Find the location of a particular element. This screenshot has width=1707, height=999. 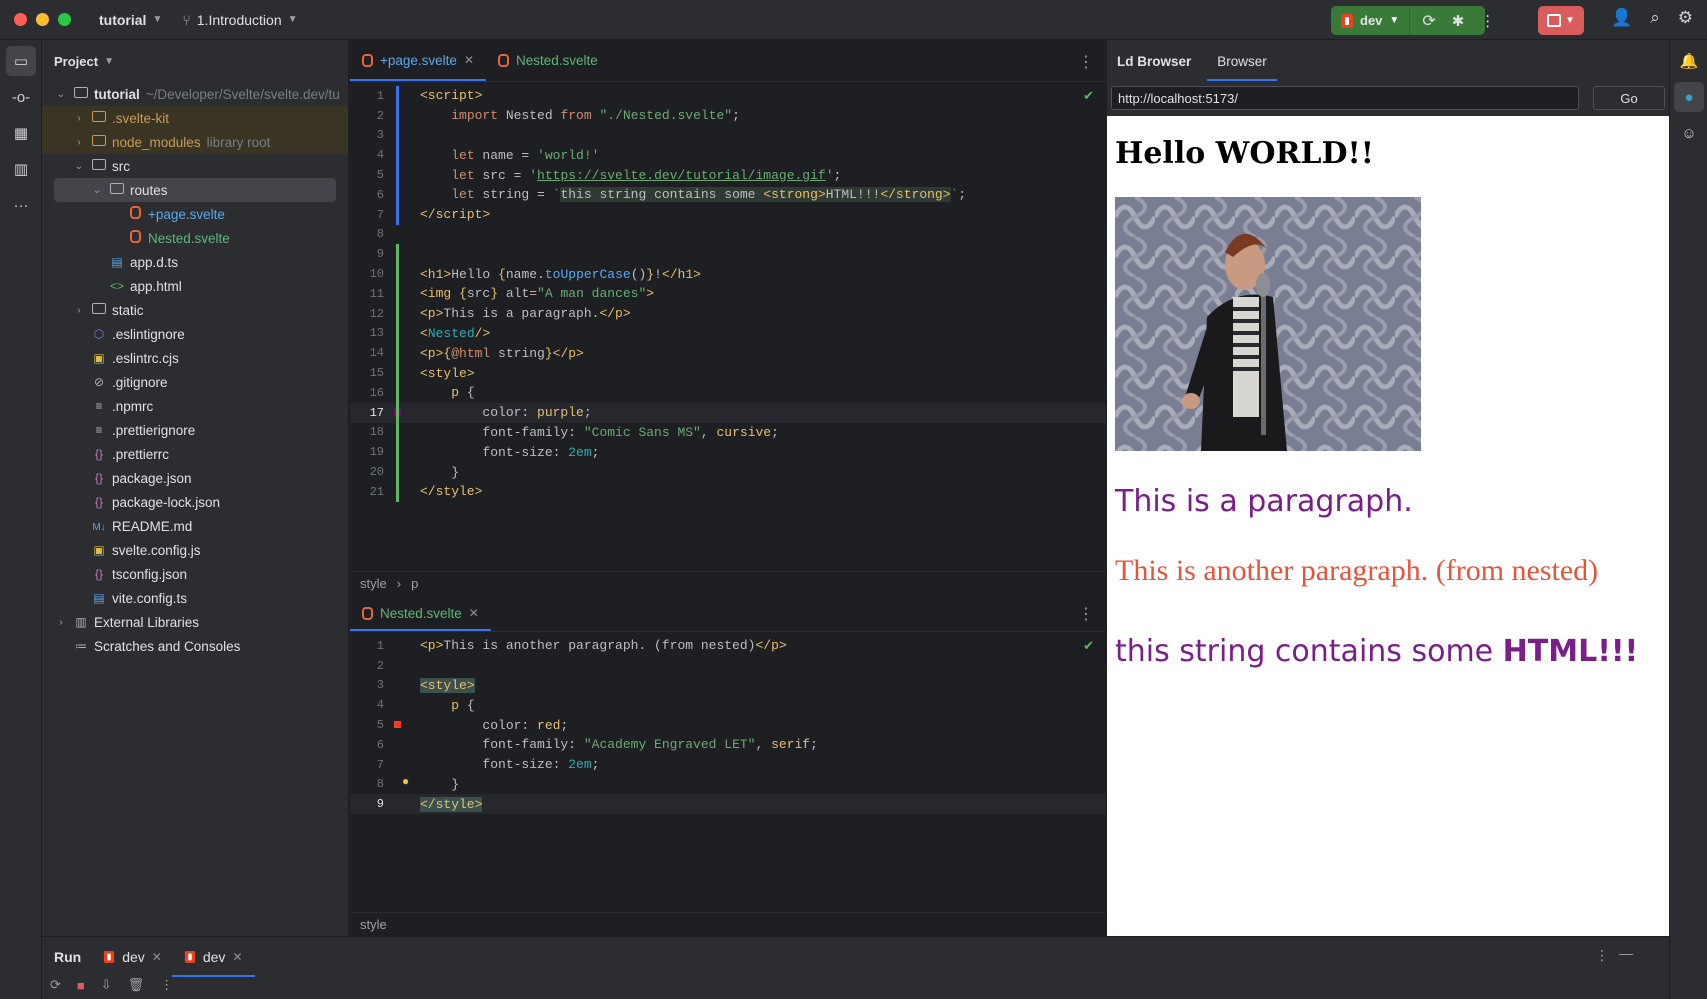

json-icon: {} is located at coordinates (98, 478).